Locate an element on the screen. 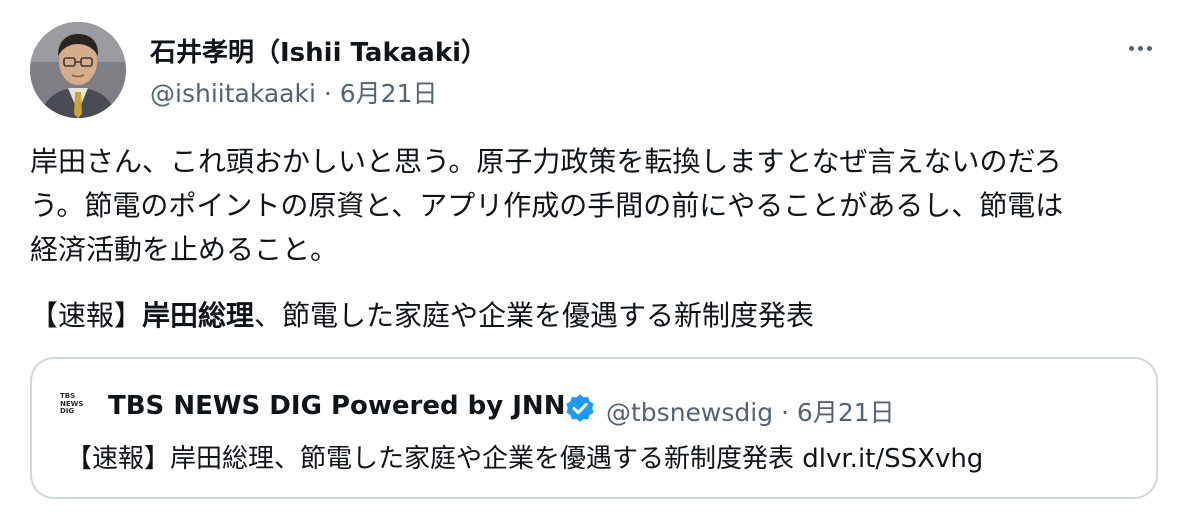 The width and height of the screenshot is (1200, 514). avatar is located at coordinates (78, 70).